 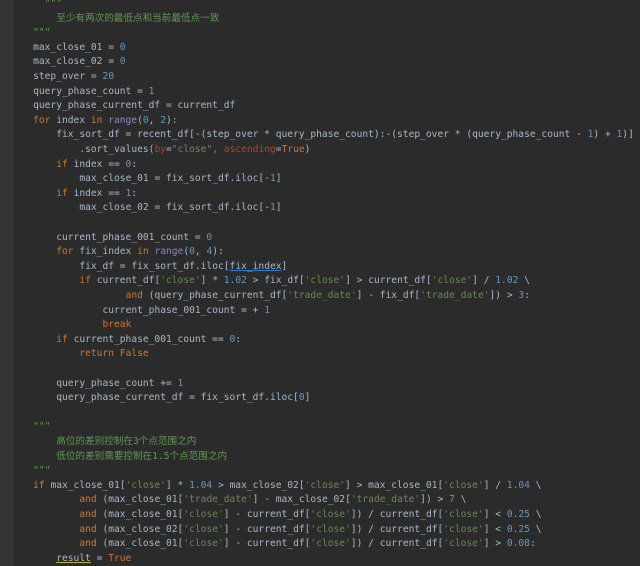 What do you see at coordinates (93, 559) in the screenshot?
I see `code-line: result = True` at bounding box center [93, 559].